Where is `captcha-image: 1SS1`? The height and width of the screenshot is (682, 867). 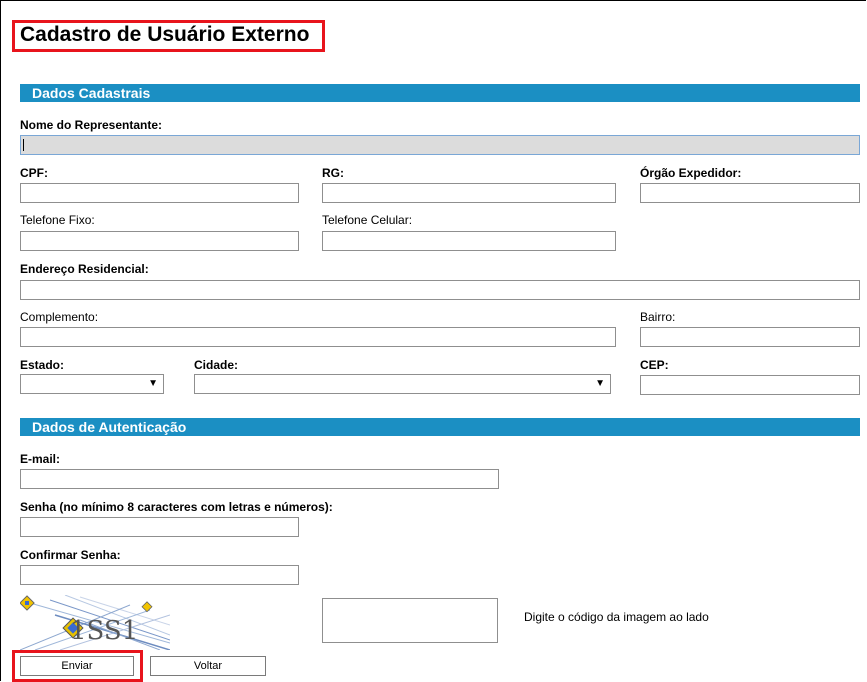
captcha-image: 1SS1 is located at coordinates (95, 622).